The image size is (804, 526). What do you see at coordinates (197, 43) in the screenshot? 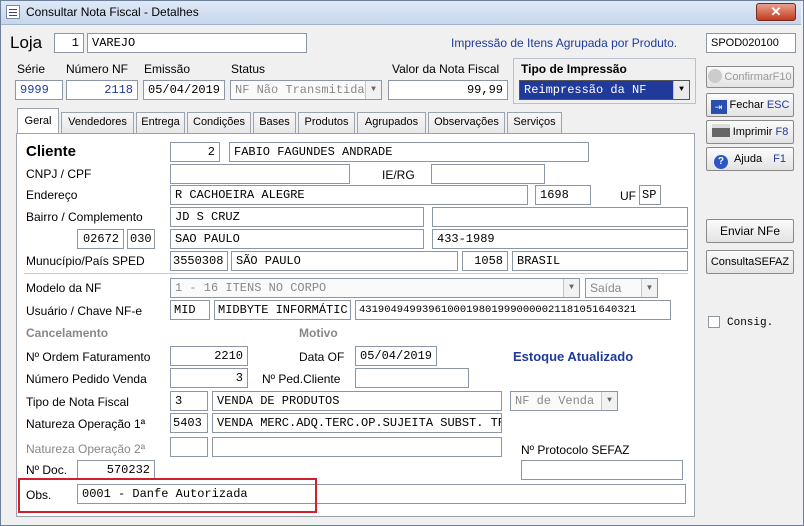
I see `loja-name-field: VAREJO` at bounding box center [197, 43].